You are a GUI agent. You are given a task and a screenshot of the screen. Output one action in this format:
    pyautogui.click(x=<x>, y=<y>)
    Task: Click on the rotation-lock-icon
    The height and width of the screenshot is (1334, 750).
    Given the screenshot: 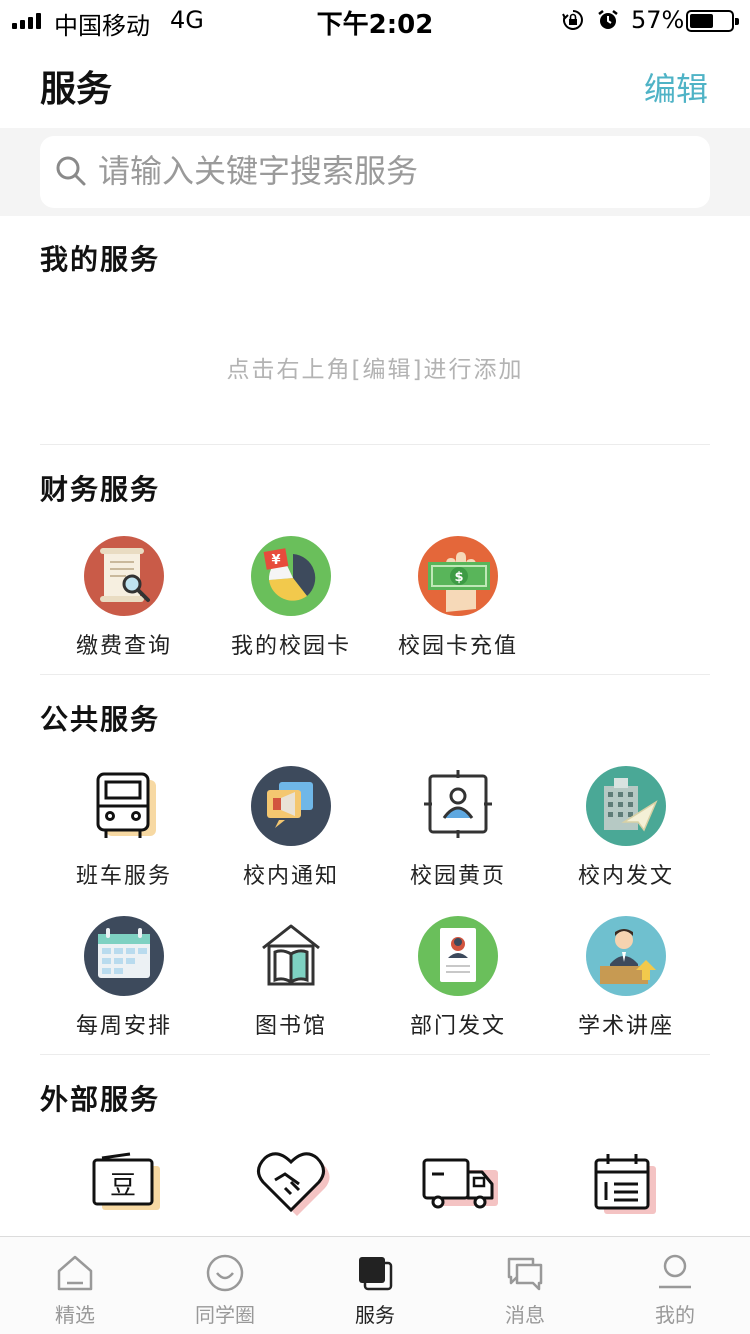 What is the action you would take?
    pyautogui.click(x=572, y=20)
    